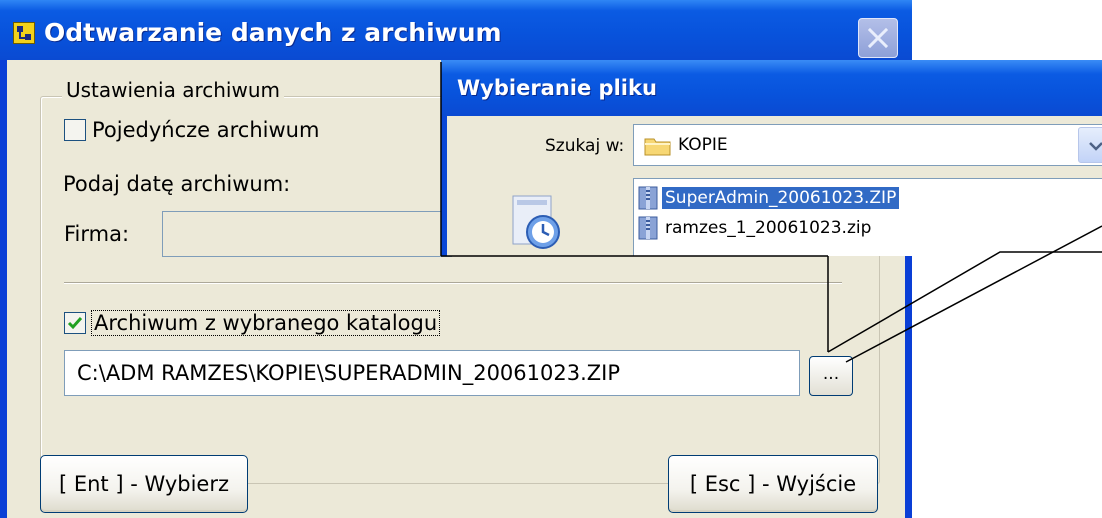  I want to click on close-button, so click(878, 38).